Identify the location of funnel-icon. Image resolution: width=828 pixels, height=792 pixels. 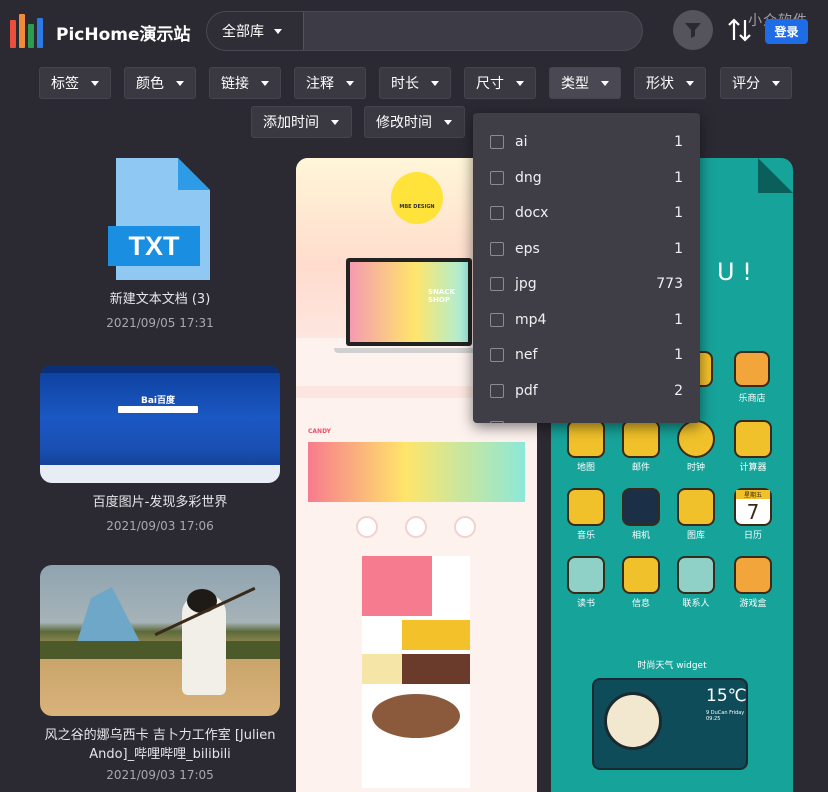
(693, 30).